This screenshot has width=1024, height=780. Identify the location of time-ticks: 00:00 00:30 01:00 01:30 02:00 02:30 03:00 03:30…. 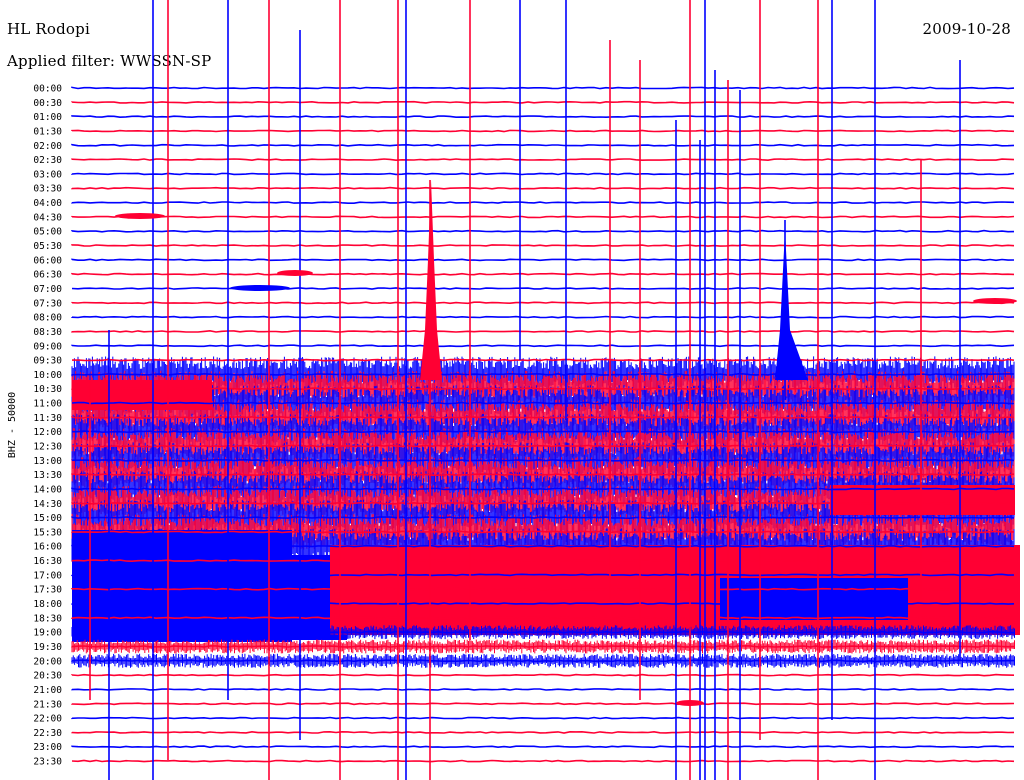
(47, 426).